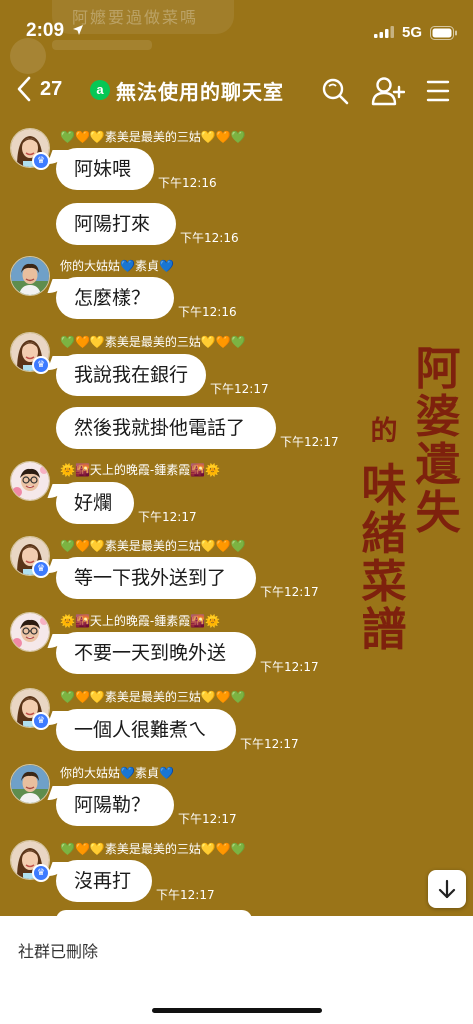 The width and height of the screenshot is (473, 1024). I want to click on message-text: 怎麼樣？, so click(112, 298).